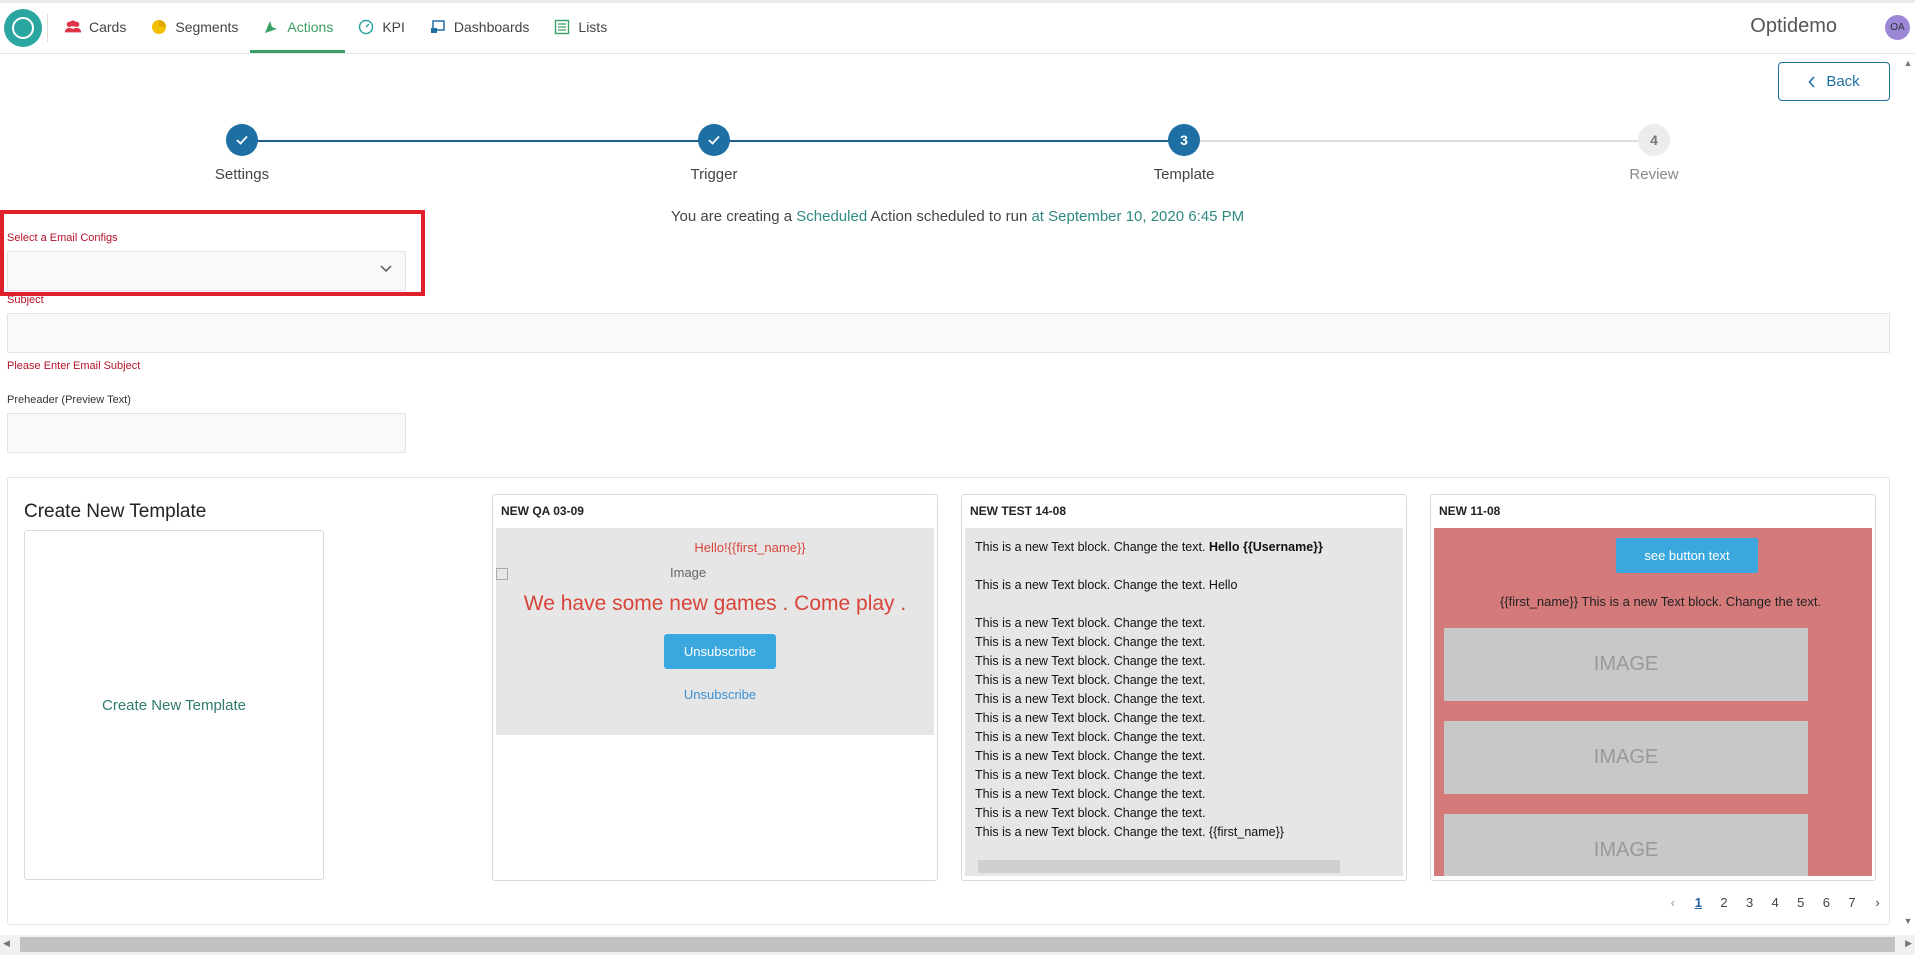 The width and height of the screenshot is (1915, 955). I want to click on headline: We have some new games . Come play ., so click(715, 603).